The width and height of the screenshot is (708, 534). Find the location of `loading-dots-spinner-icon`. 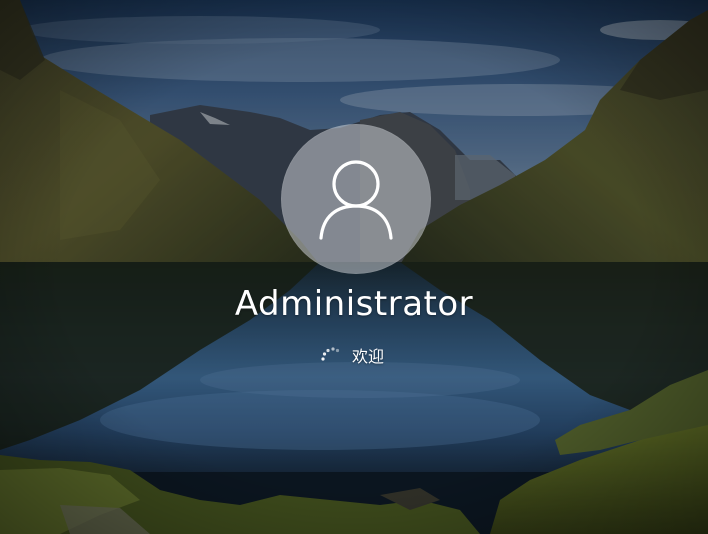

loading-dots-spinner-icon is located at coordinates (330, 354).